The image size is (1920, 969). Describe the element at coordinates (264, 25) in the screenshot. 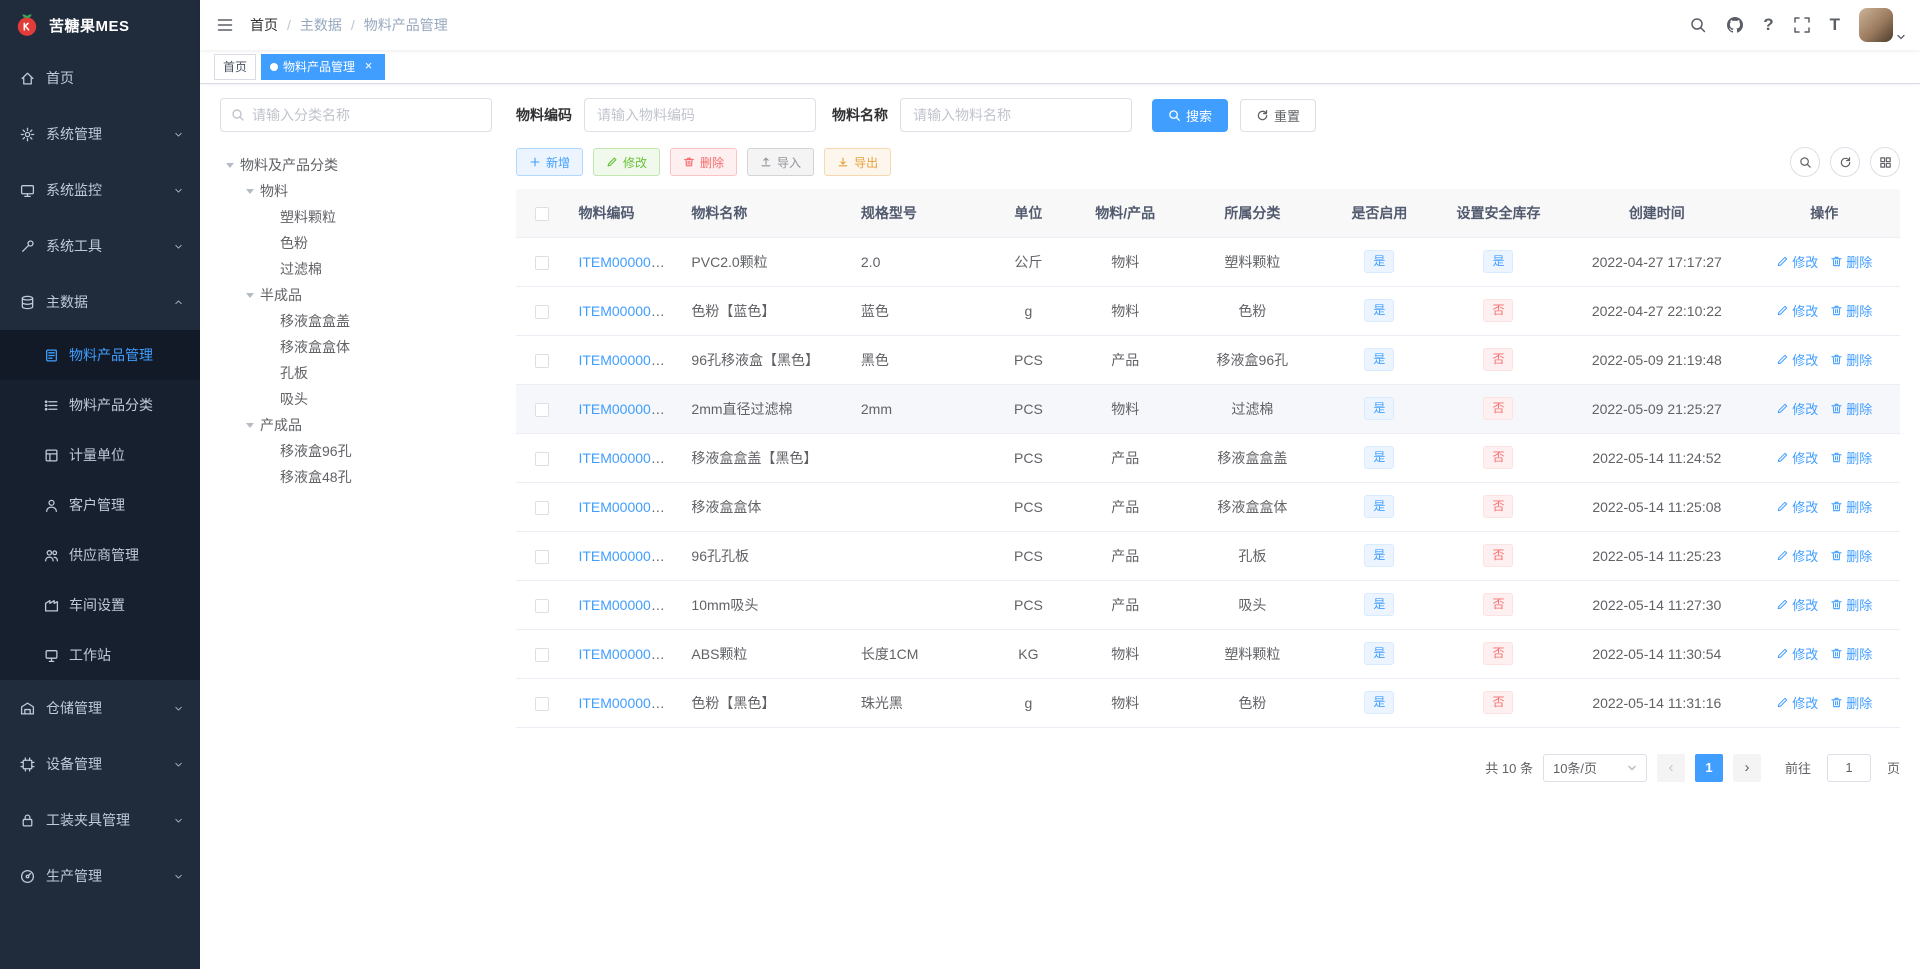

I see `breadcrumb-home: 首页` at that location.